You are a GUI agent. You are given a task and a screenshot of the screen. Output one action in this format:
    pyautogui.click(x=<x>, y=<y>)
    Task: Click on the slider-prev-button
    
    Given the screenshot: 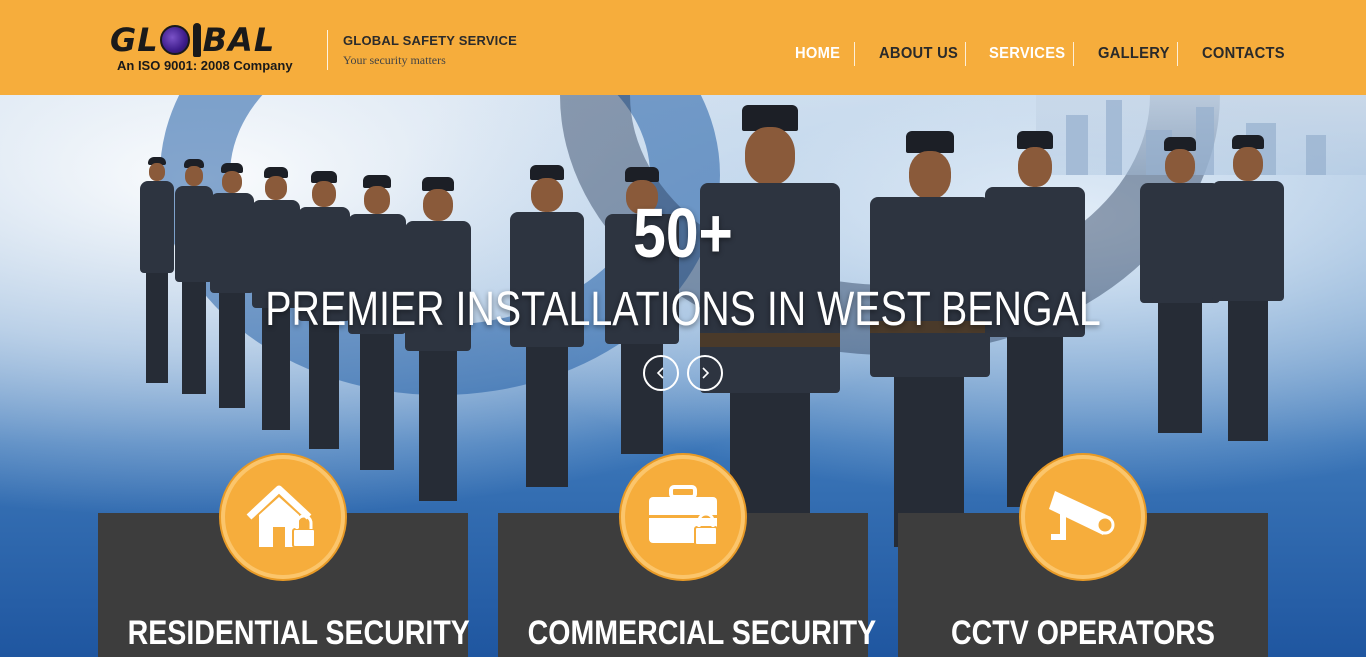 What is the action you would take?
    pyautogui.click(x=661, y=373)
    